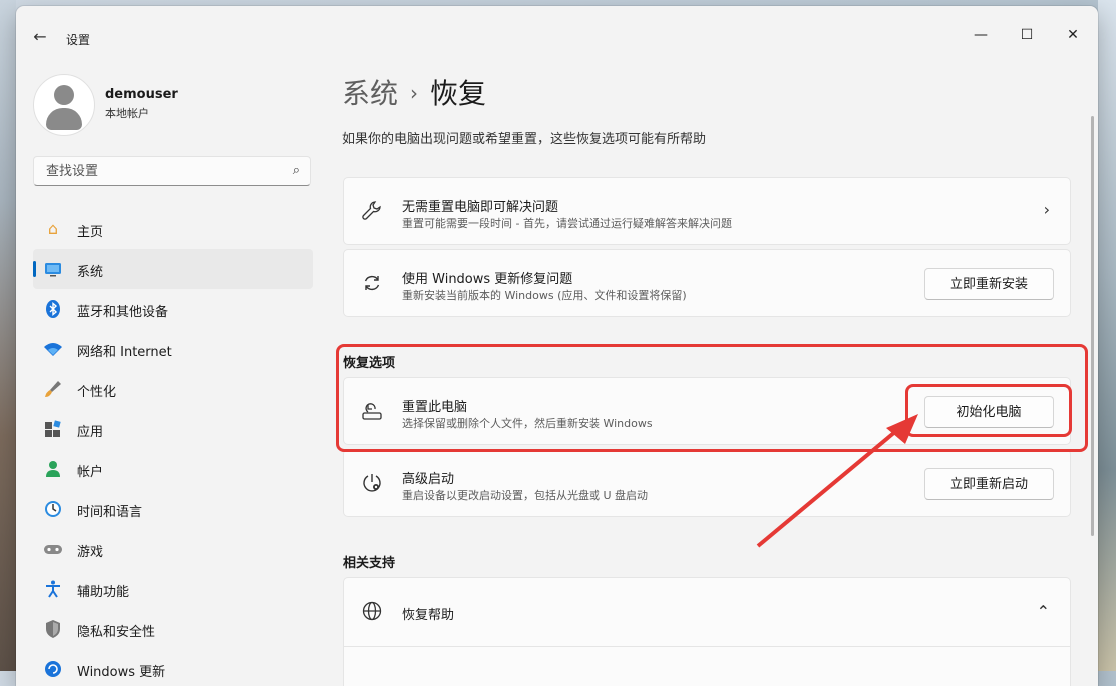 This screenshot has height=686, width=1116. What do you see at coordinates (116, 632) in the screenshot?
I see `sidebar-item-label: 隐私和安全性` at bounding box center [116, 632].